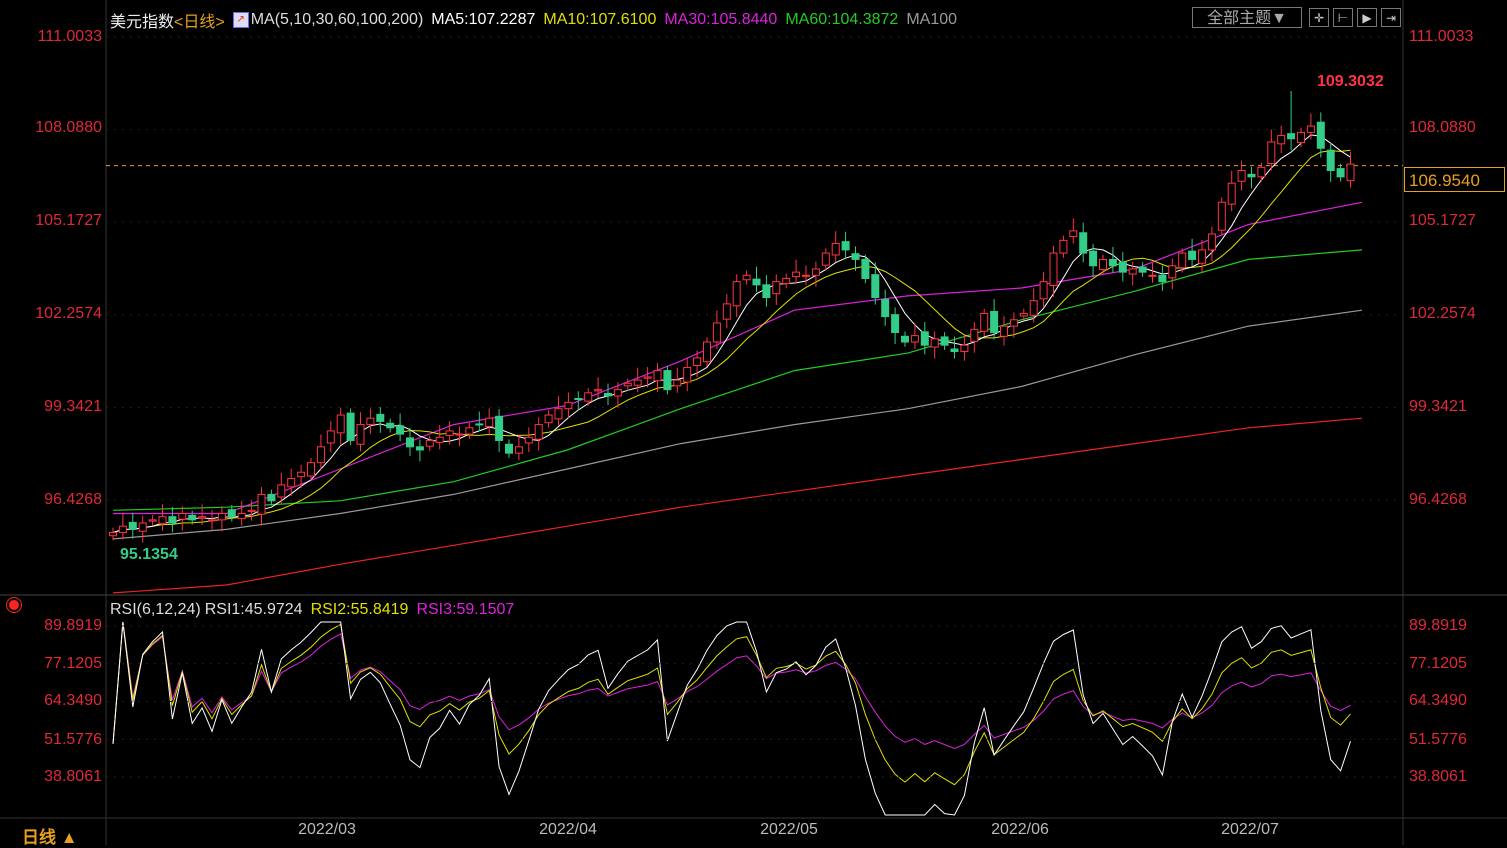  What do you see at coordinates (1438, 700) in the screenshot?
I see `rsi-right-ytick: 64.3490` at bounding box center [1438, 700].